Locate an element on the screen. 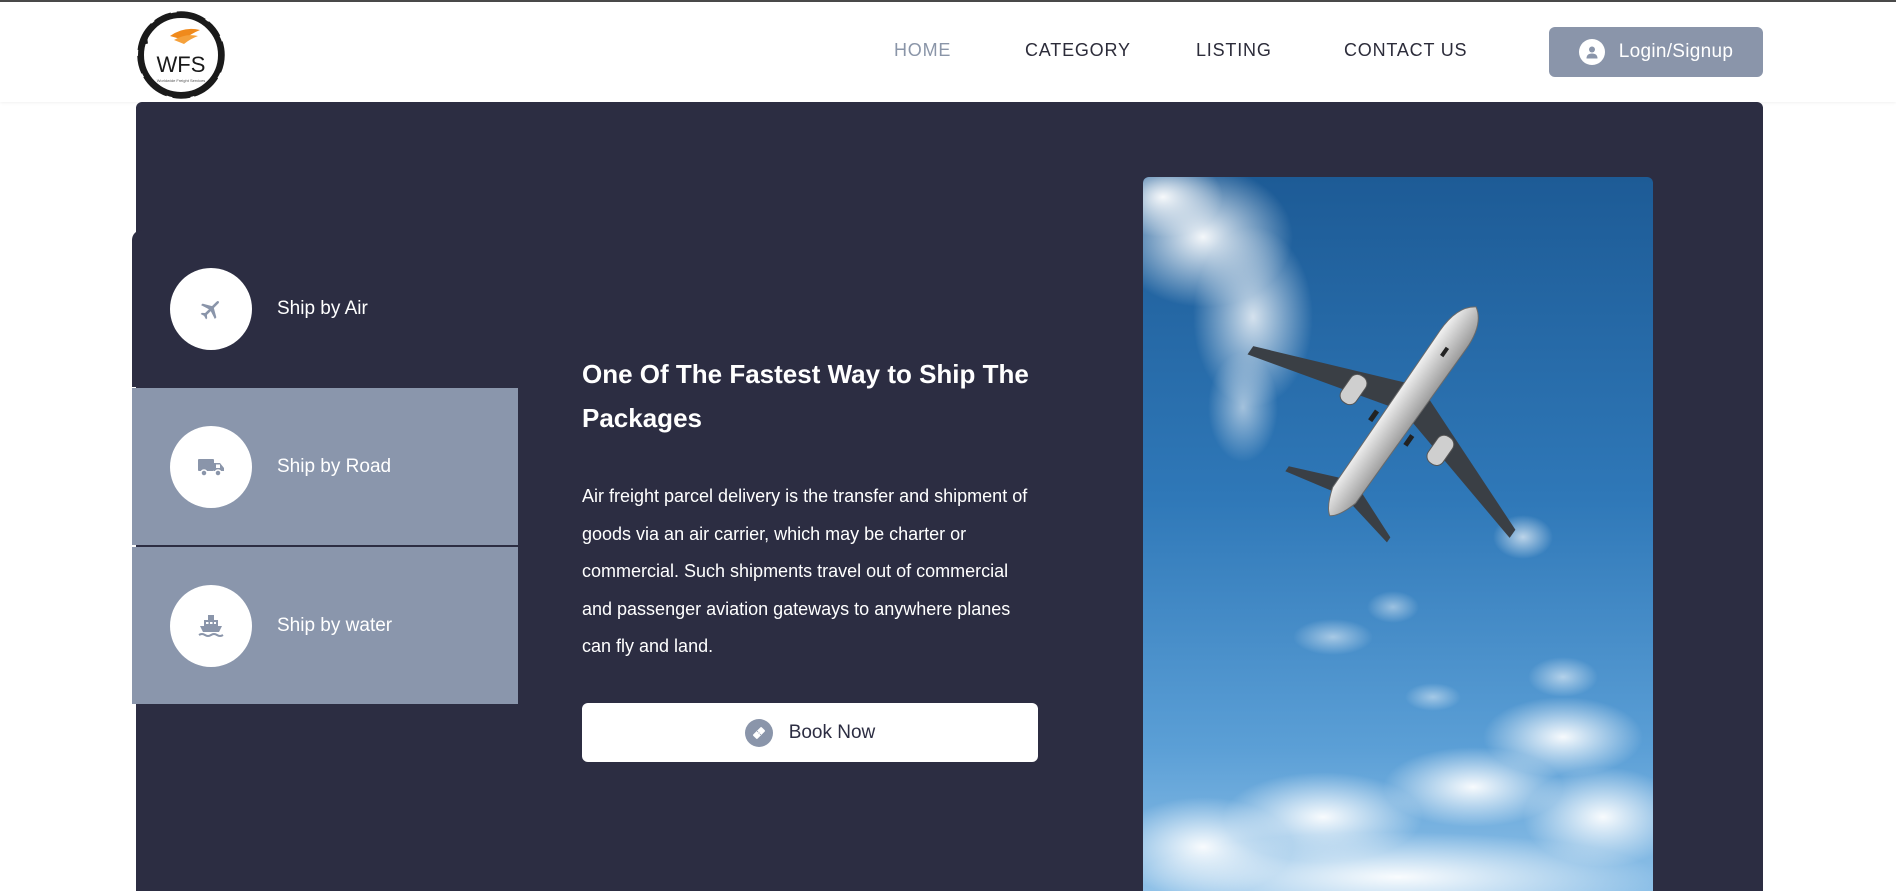  tab-ship-by-water: Ship by water is located at coordinates (325, 625).